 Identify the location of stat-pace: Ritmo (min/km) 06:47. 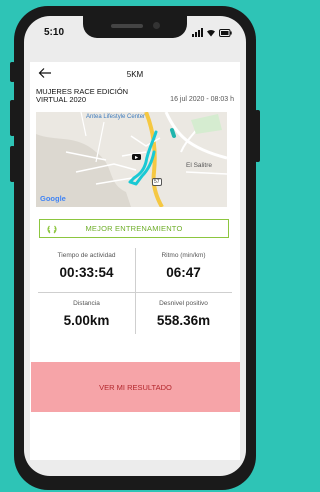
(183, 268).